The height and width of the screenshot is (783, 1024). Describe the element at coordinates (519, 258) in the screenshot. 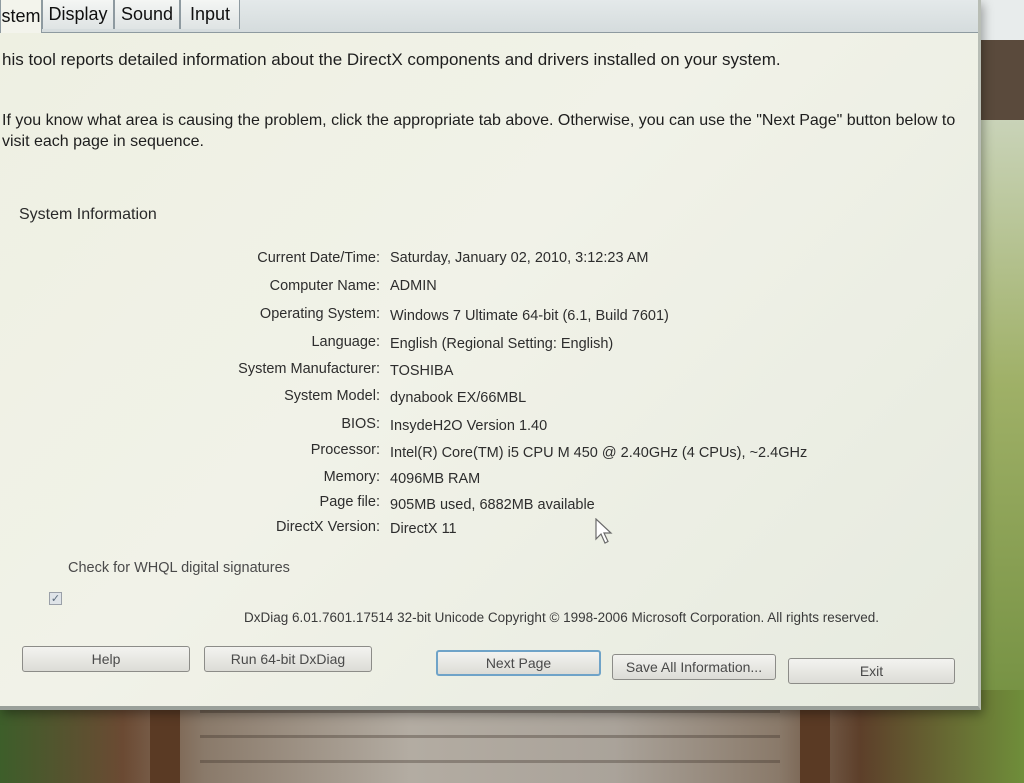

I see `info-value: Saturday, January 02, 2010, 3:12:23 AM` at that location.